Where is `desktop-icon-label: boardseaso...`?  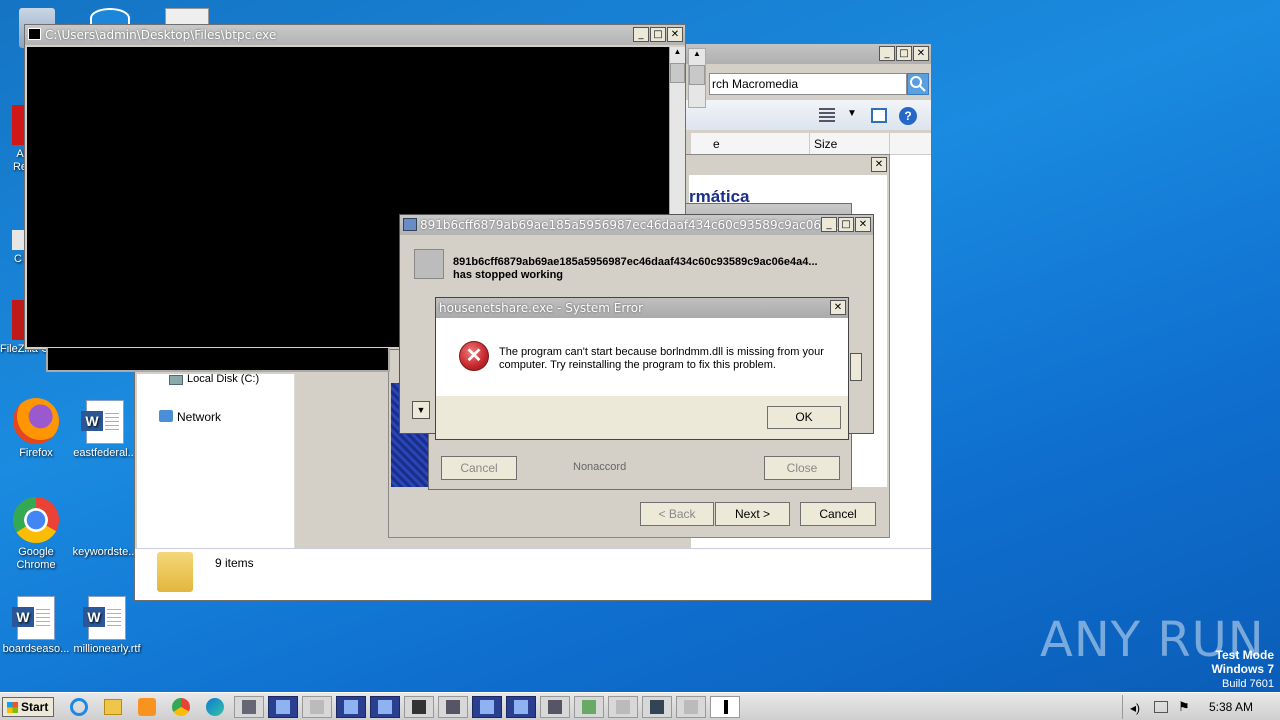 desktop-icon-label: boardseaso... is located at coordinates (36, 649).